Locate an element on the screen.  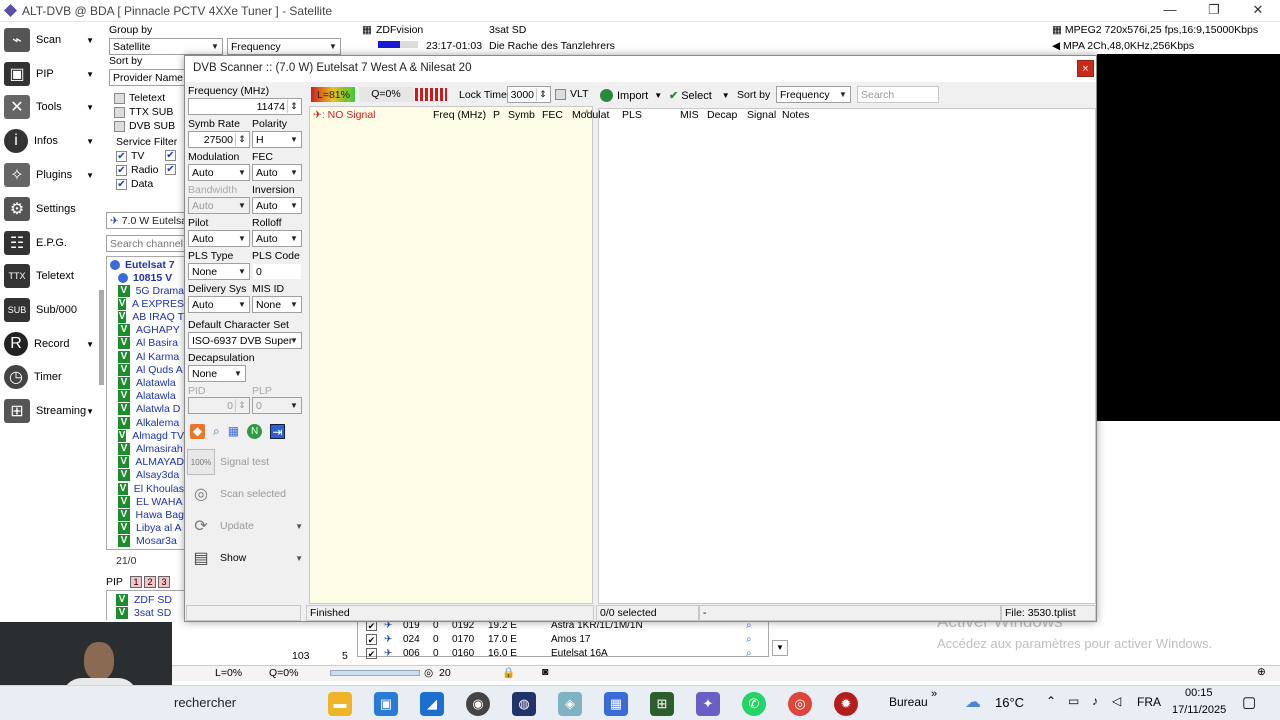
channel-search-input: Search channel is located at coordinates (146, 243).